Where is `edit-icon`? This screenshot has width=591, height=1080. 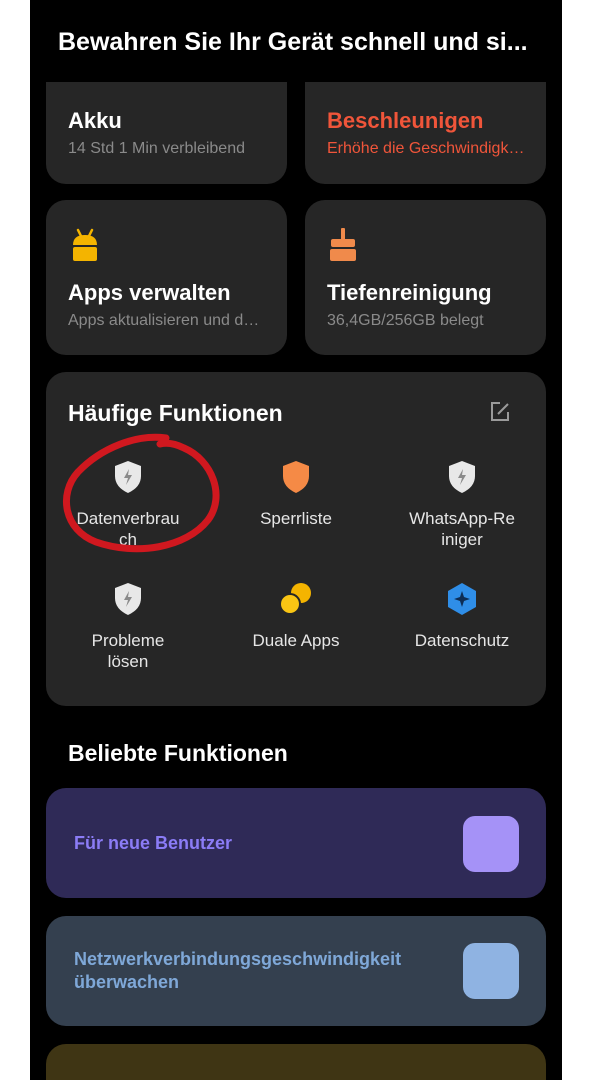
edit-icon is located at coordinates (500, 412).